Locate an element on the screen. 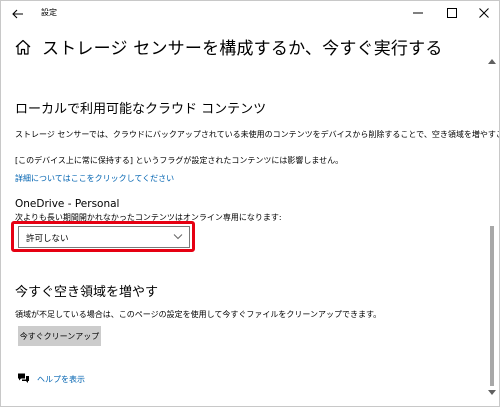 This screenshot has height=407, width=500. minimize-icon is located at coordinates (418, 13).